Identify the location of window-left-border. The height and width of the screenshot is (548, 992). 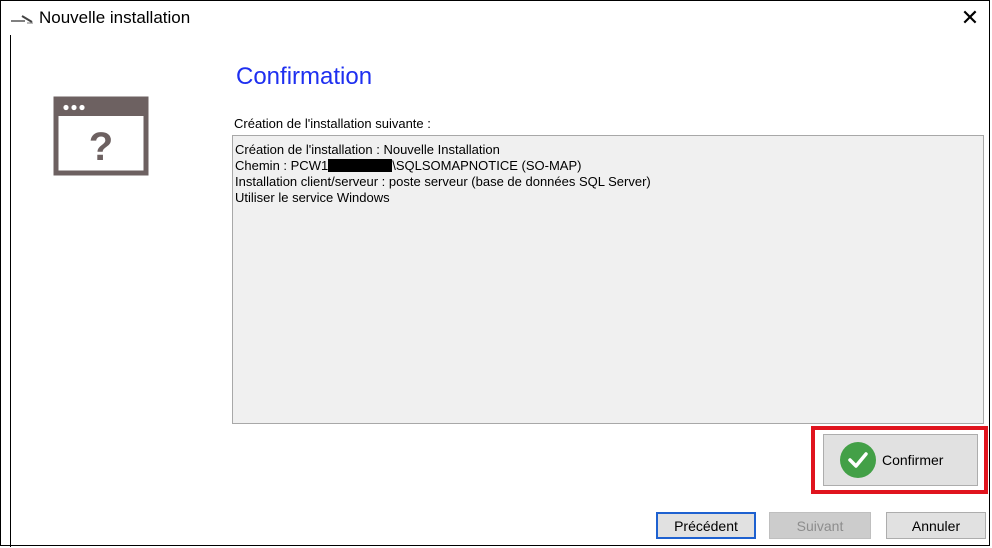
(10, 291).